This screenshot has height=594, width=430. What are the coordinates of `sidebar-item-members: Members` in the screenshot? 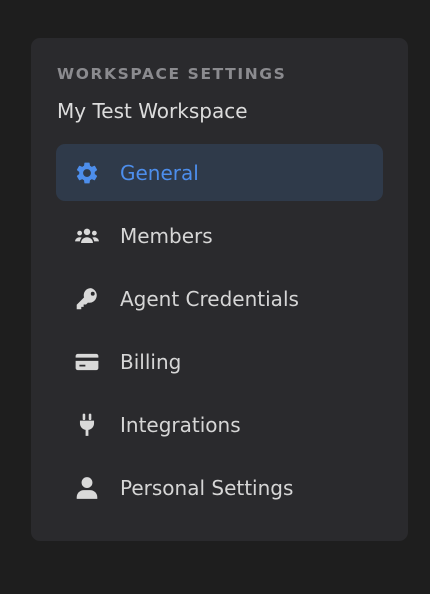 It's located at (219, 235).